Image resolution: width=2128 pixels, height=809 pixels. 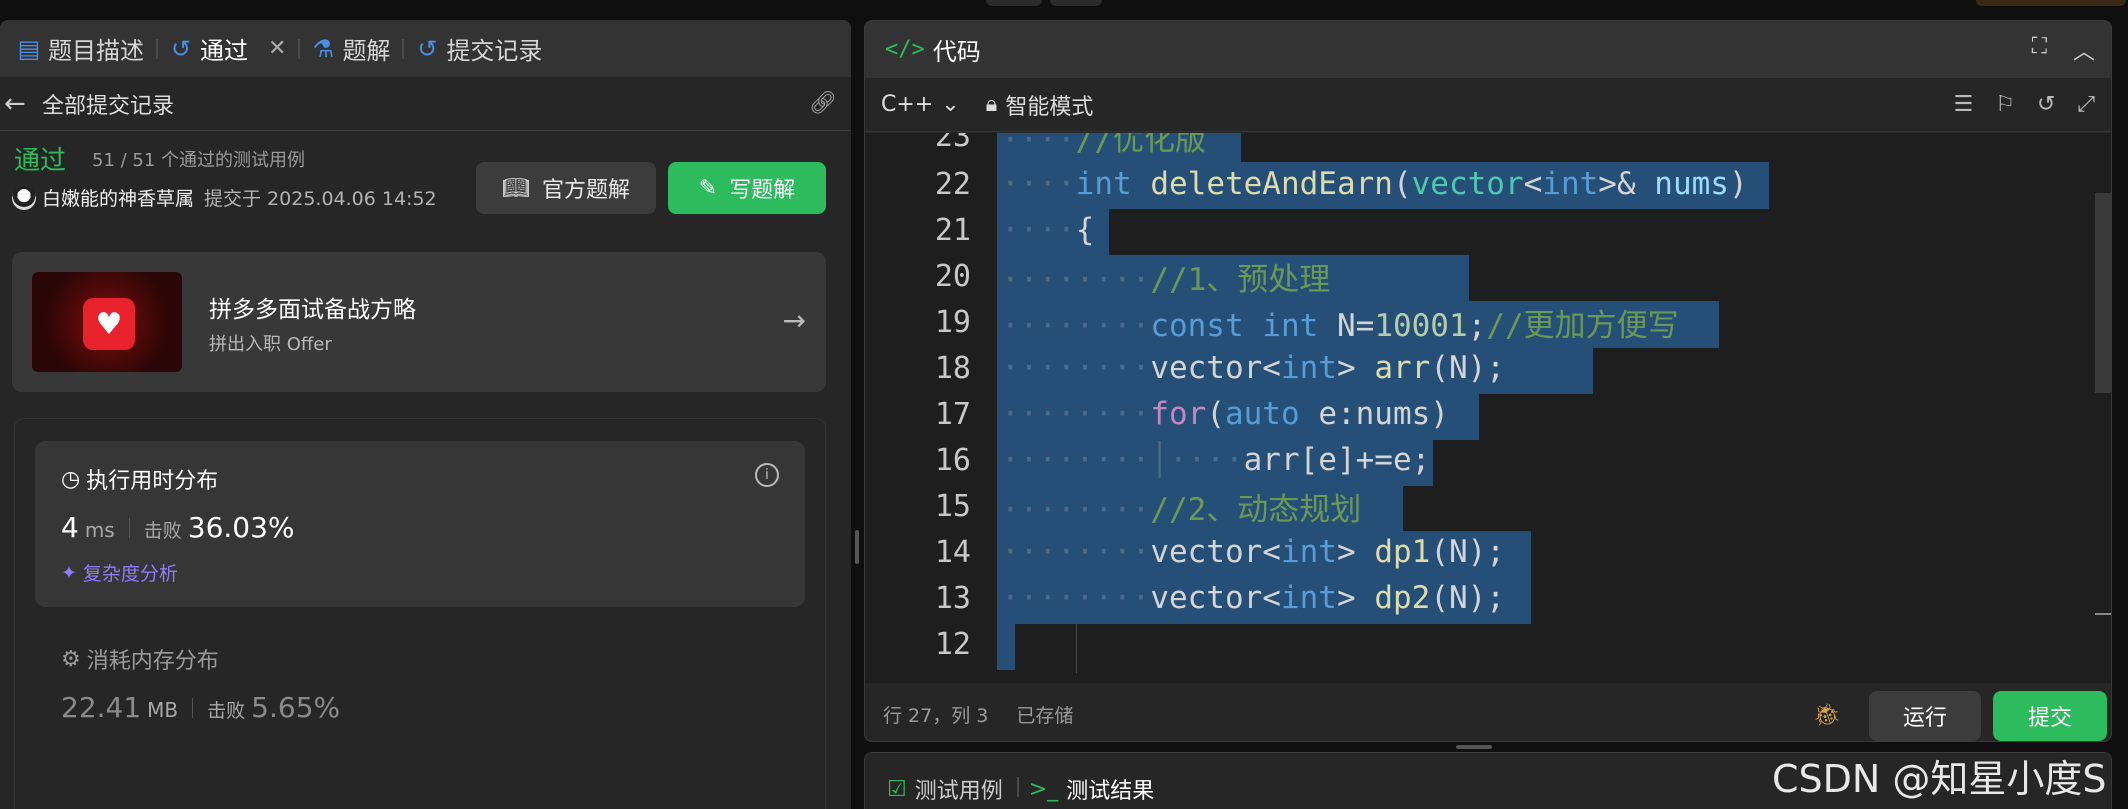 What do you see at coordinates (108, 106) in the screenshot?
I see `all-submissions-title: 全部提交记录` at bounding box center [108, 106].